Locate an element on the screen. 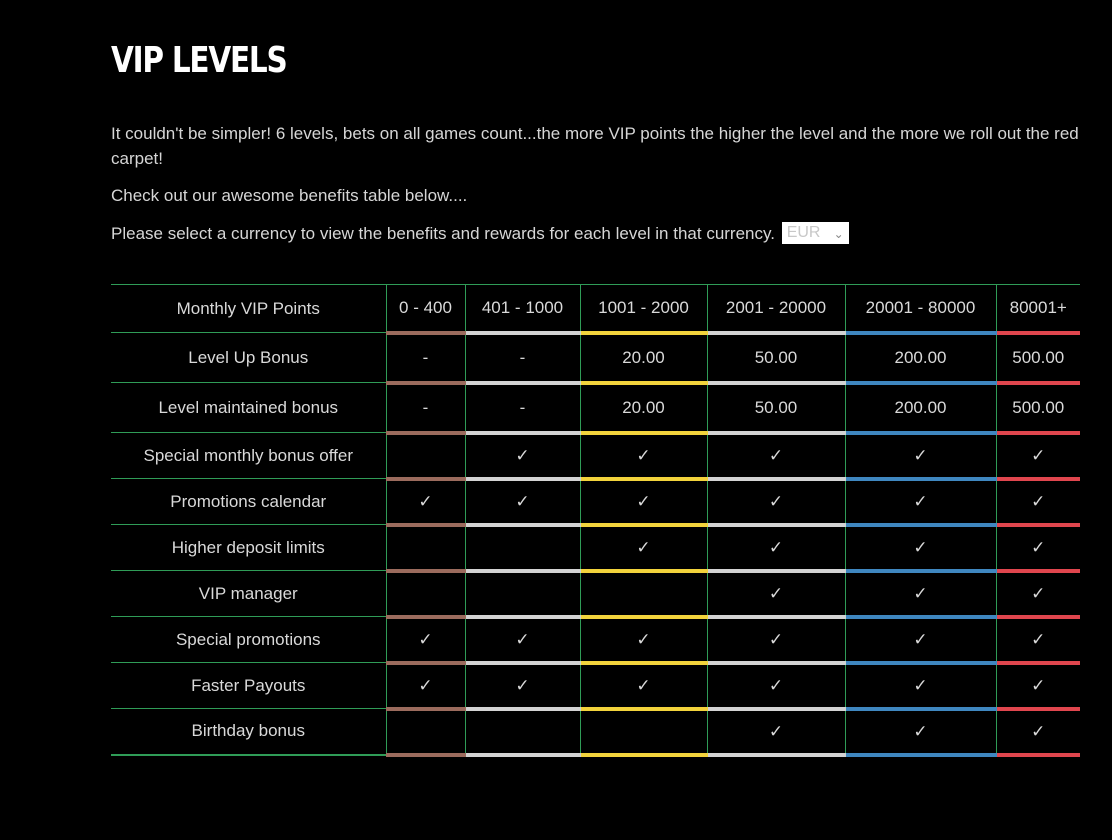 Image resolution: width=1112 pixels, height=840 pixels. level-range-1: 0 - 400 is located at coordinates (425, 309).